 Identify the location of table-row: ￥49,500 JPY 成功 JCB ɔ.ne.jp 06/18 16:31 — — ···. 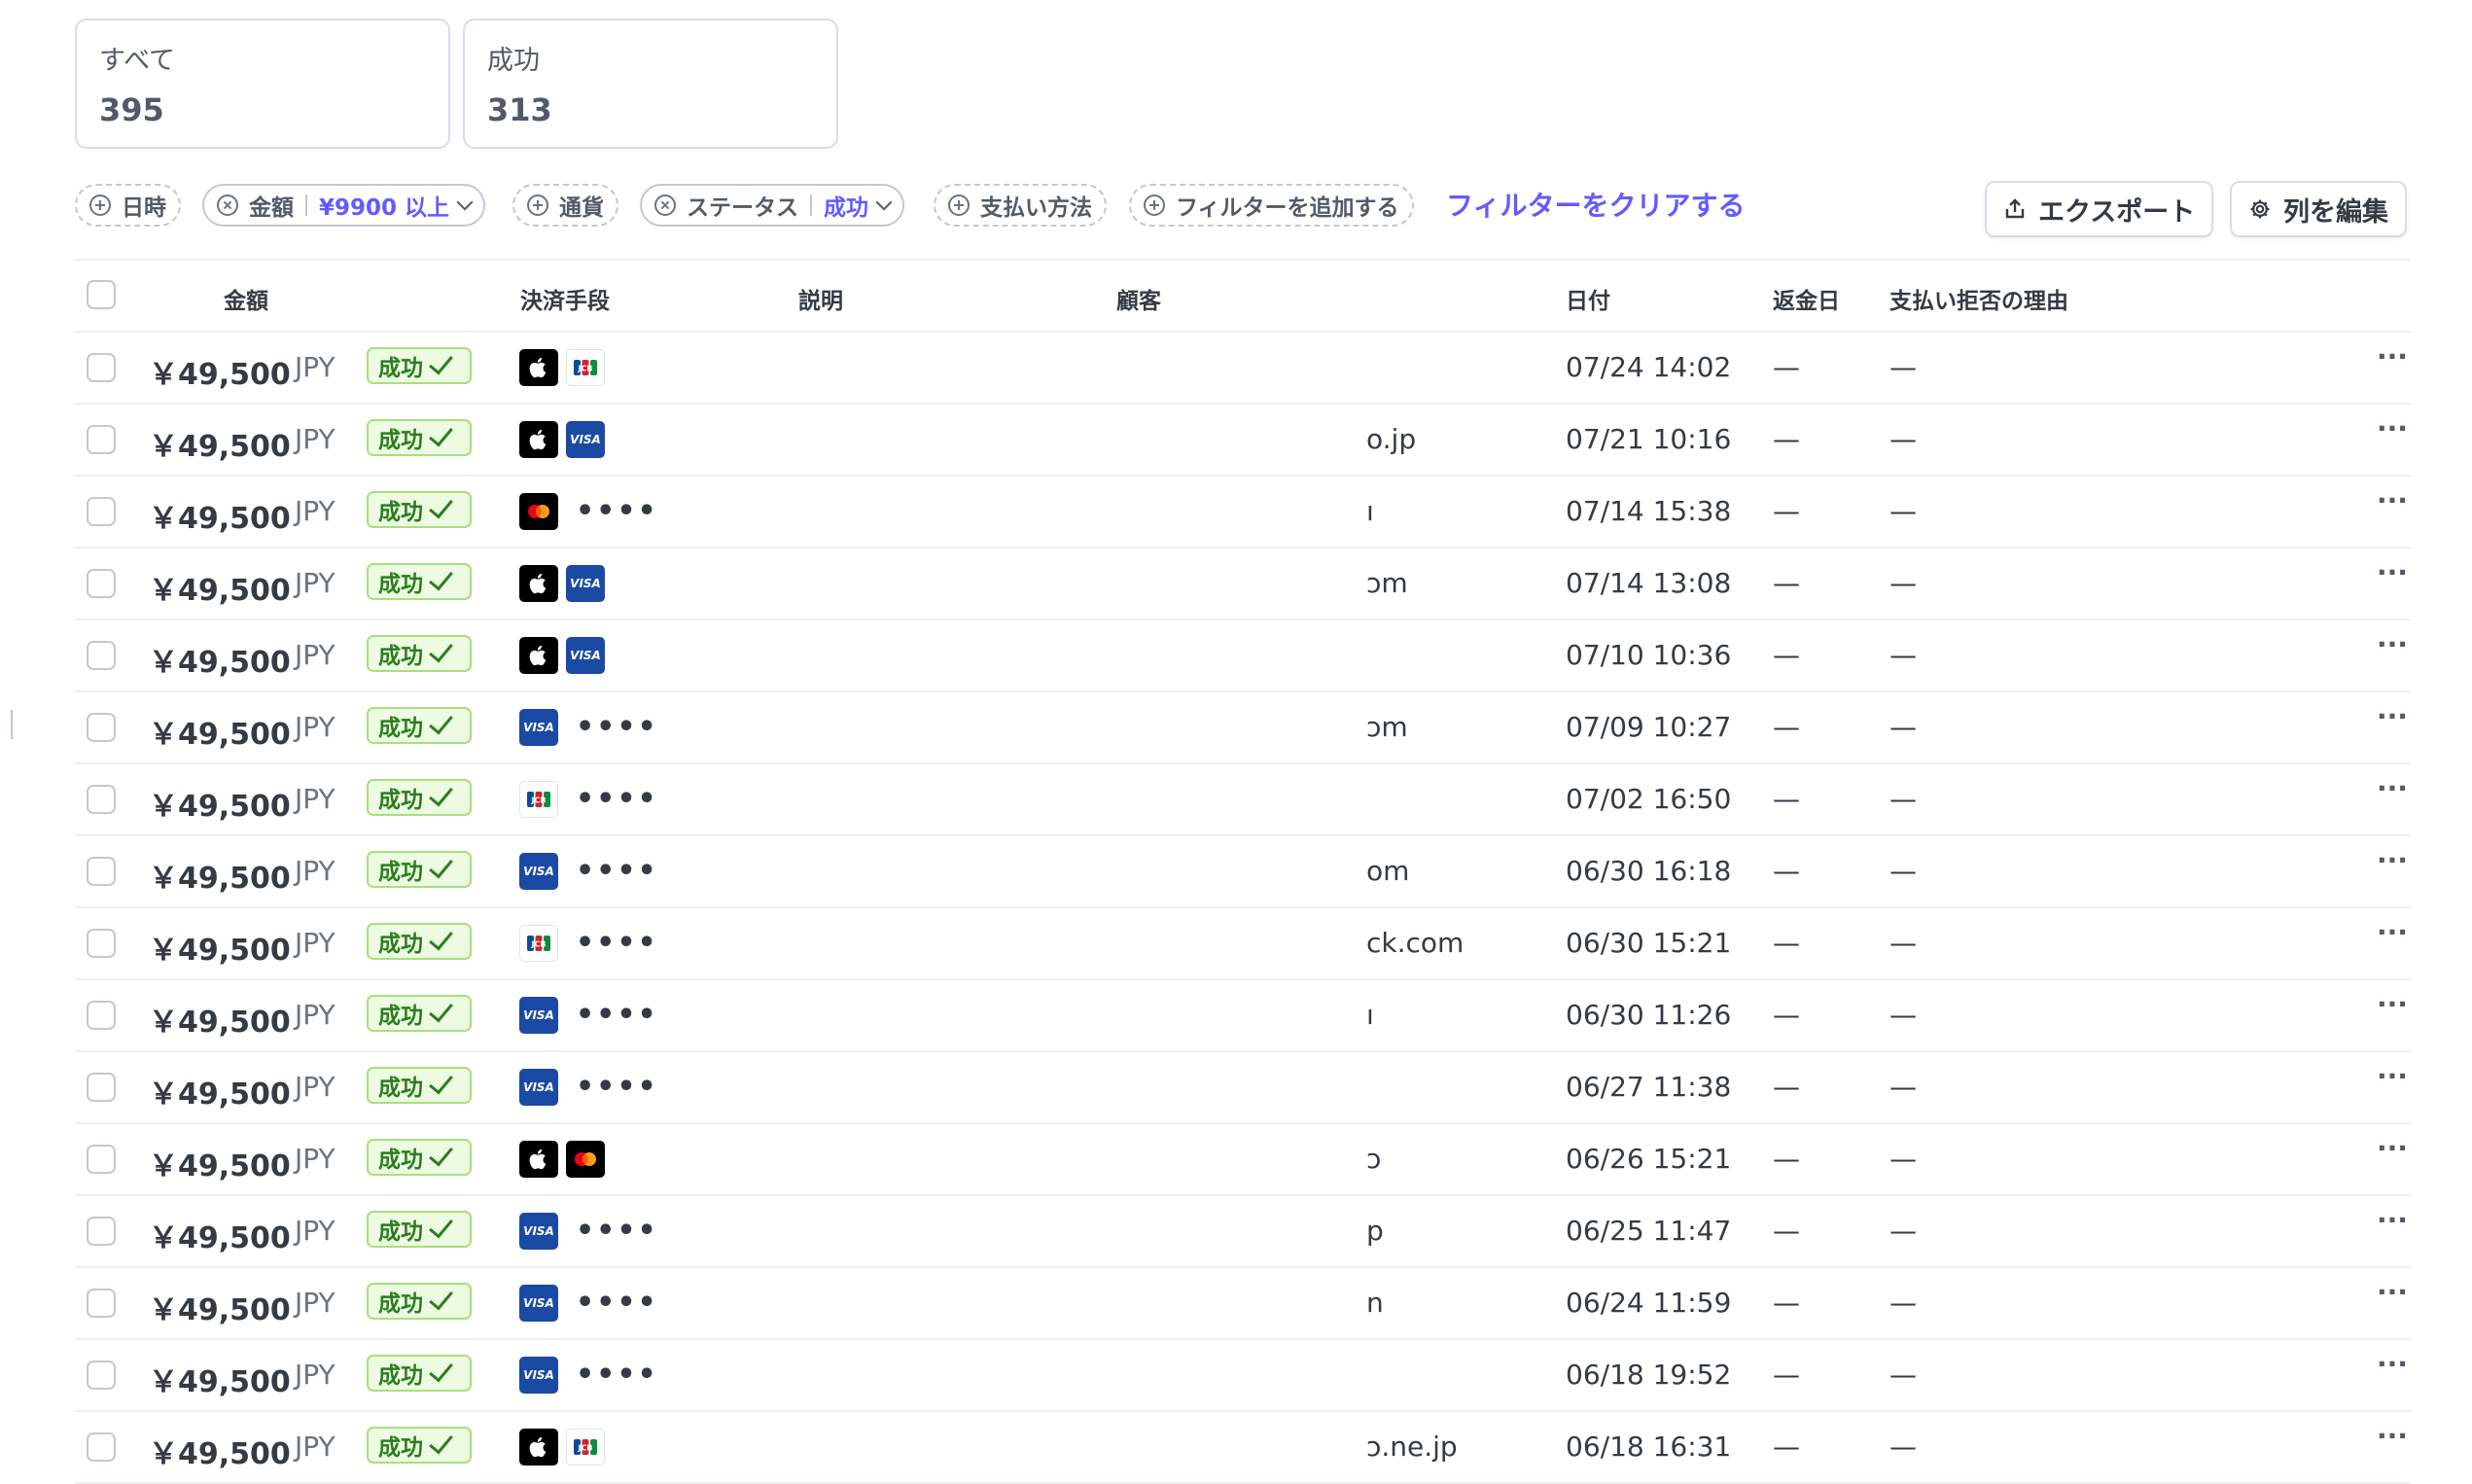
(1243, 1448).